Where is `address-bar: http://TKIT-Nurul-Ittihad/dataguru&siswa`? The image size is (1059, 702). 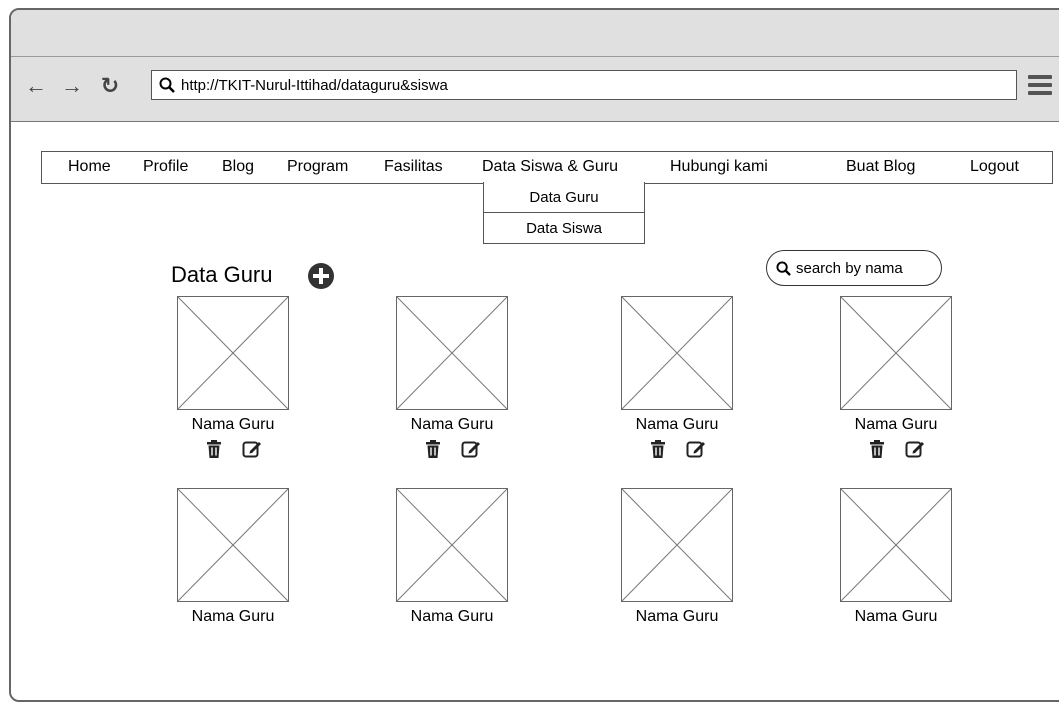
address-bar: http://TKIT-Nurul-Ittihad/dataguru&siswa is located at coordinates (584, 85).